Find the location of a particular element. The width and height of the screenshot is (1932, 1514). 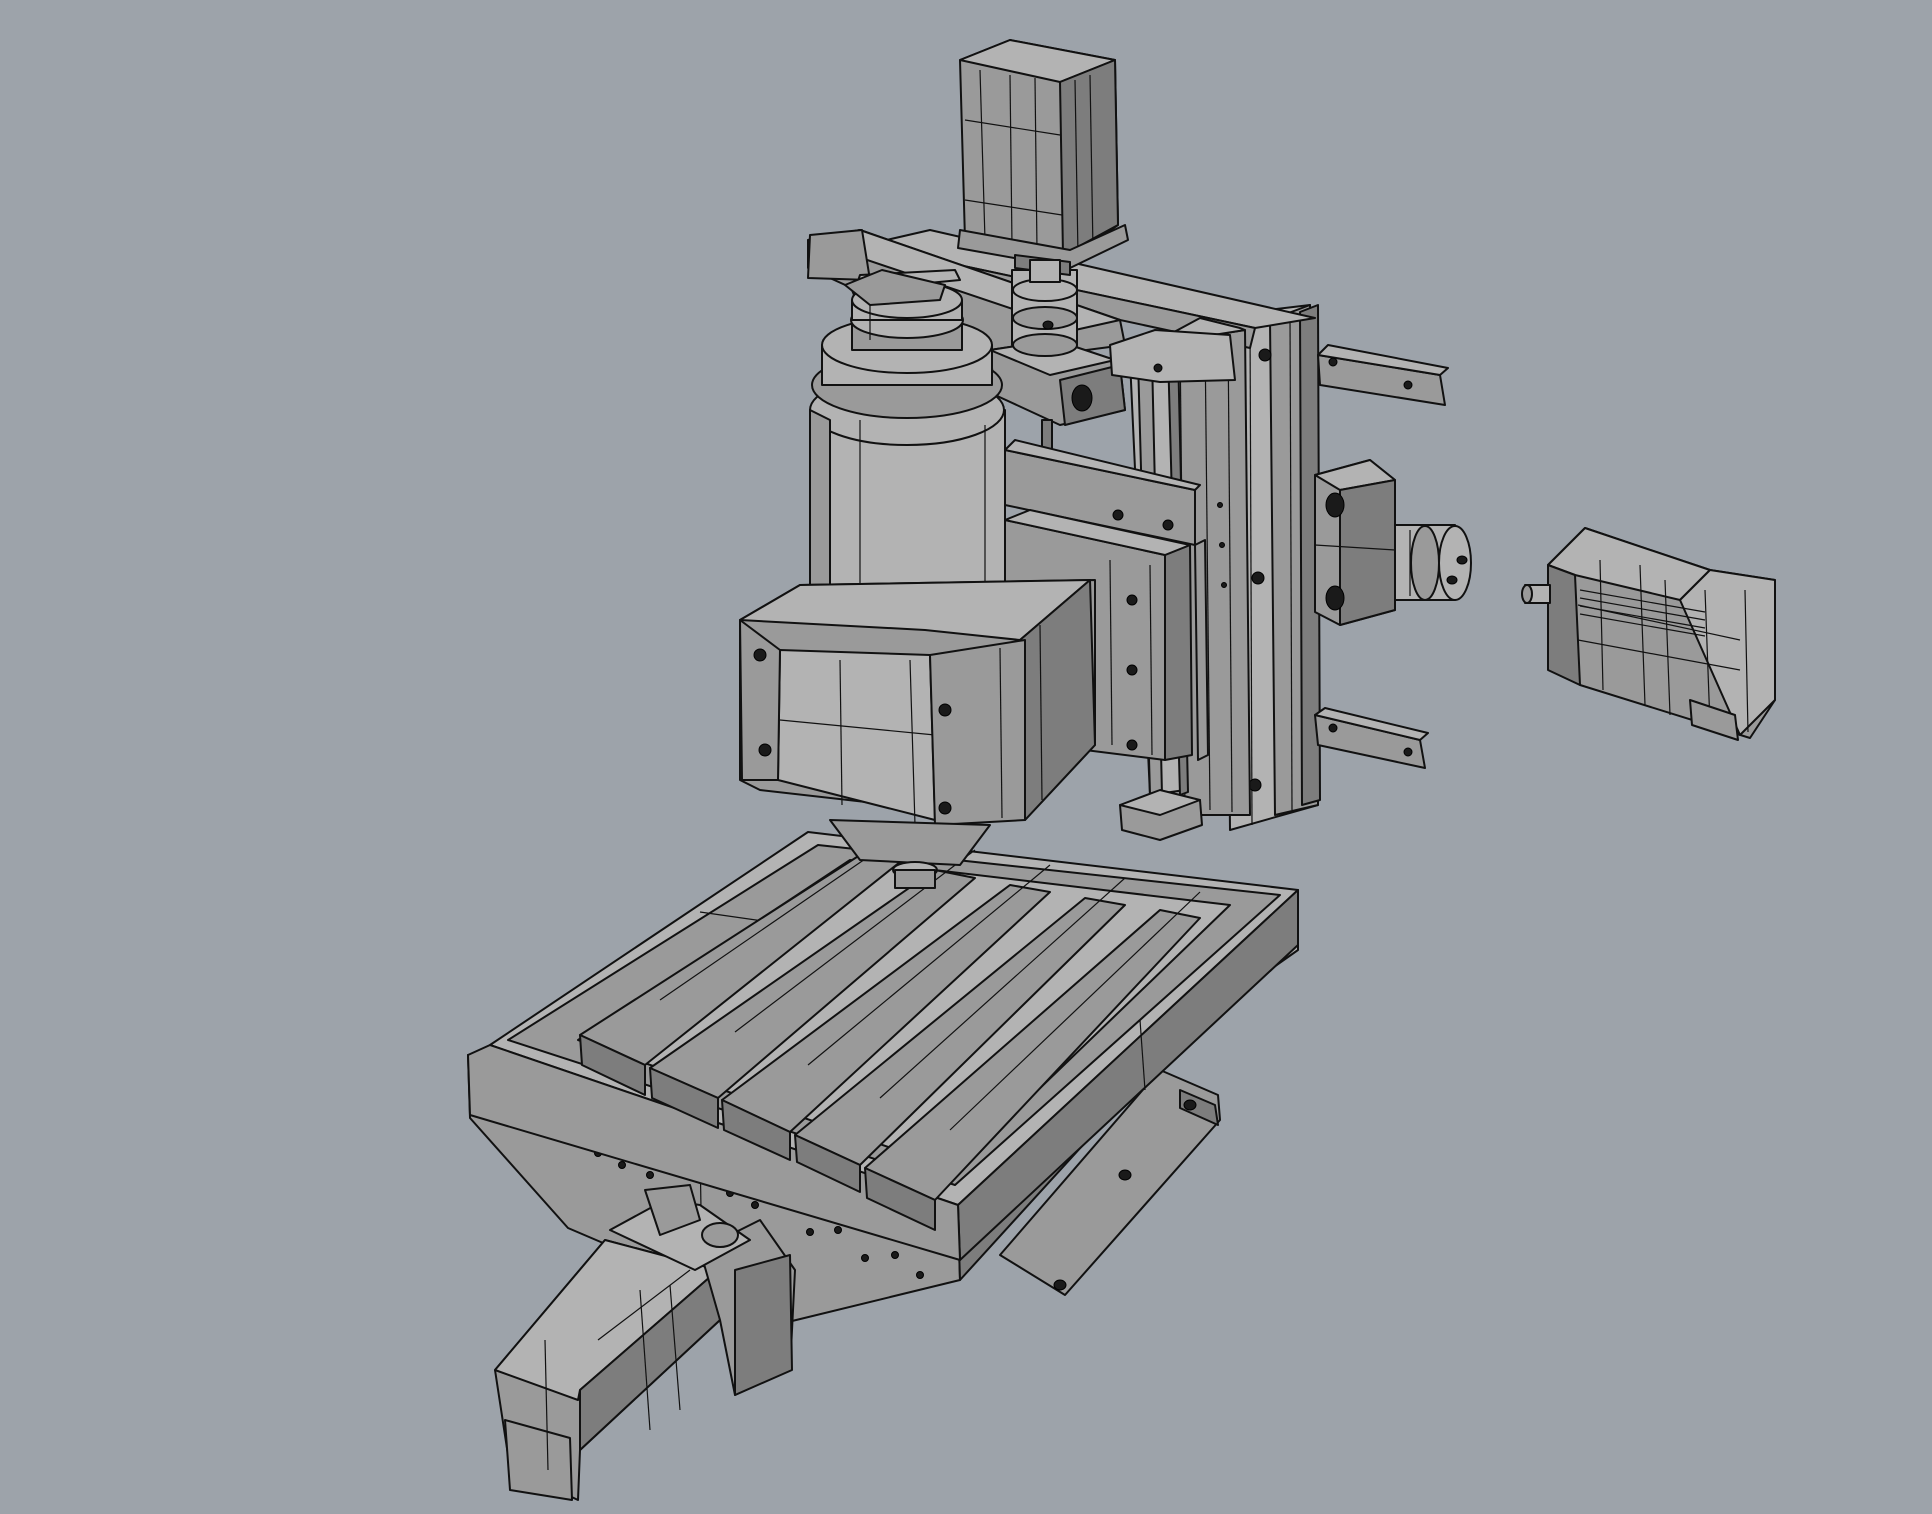

z-axis-stepper-motor is located at coordinates (1043, 161).